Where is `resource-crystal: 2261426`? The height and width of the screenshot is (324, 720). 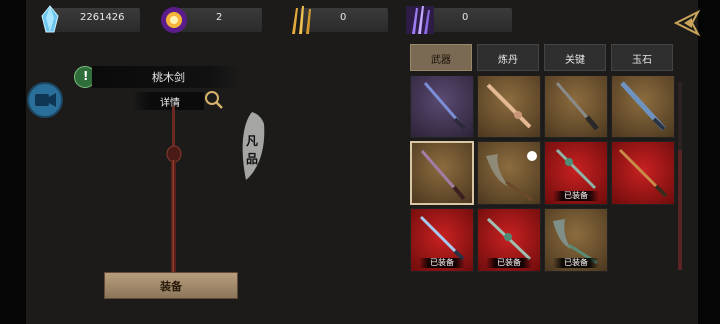 resource-crystal: 2261426 is located at coordinates (87, 19).